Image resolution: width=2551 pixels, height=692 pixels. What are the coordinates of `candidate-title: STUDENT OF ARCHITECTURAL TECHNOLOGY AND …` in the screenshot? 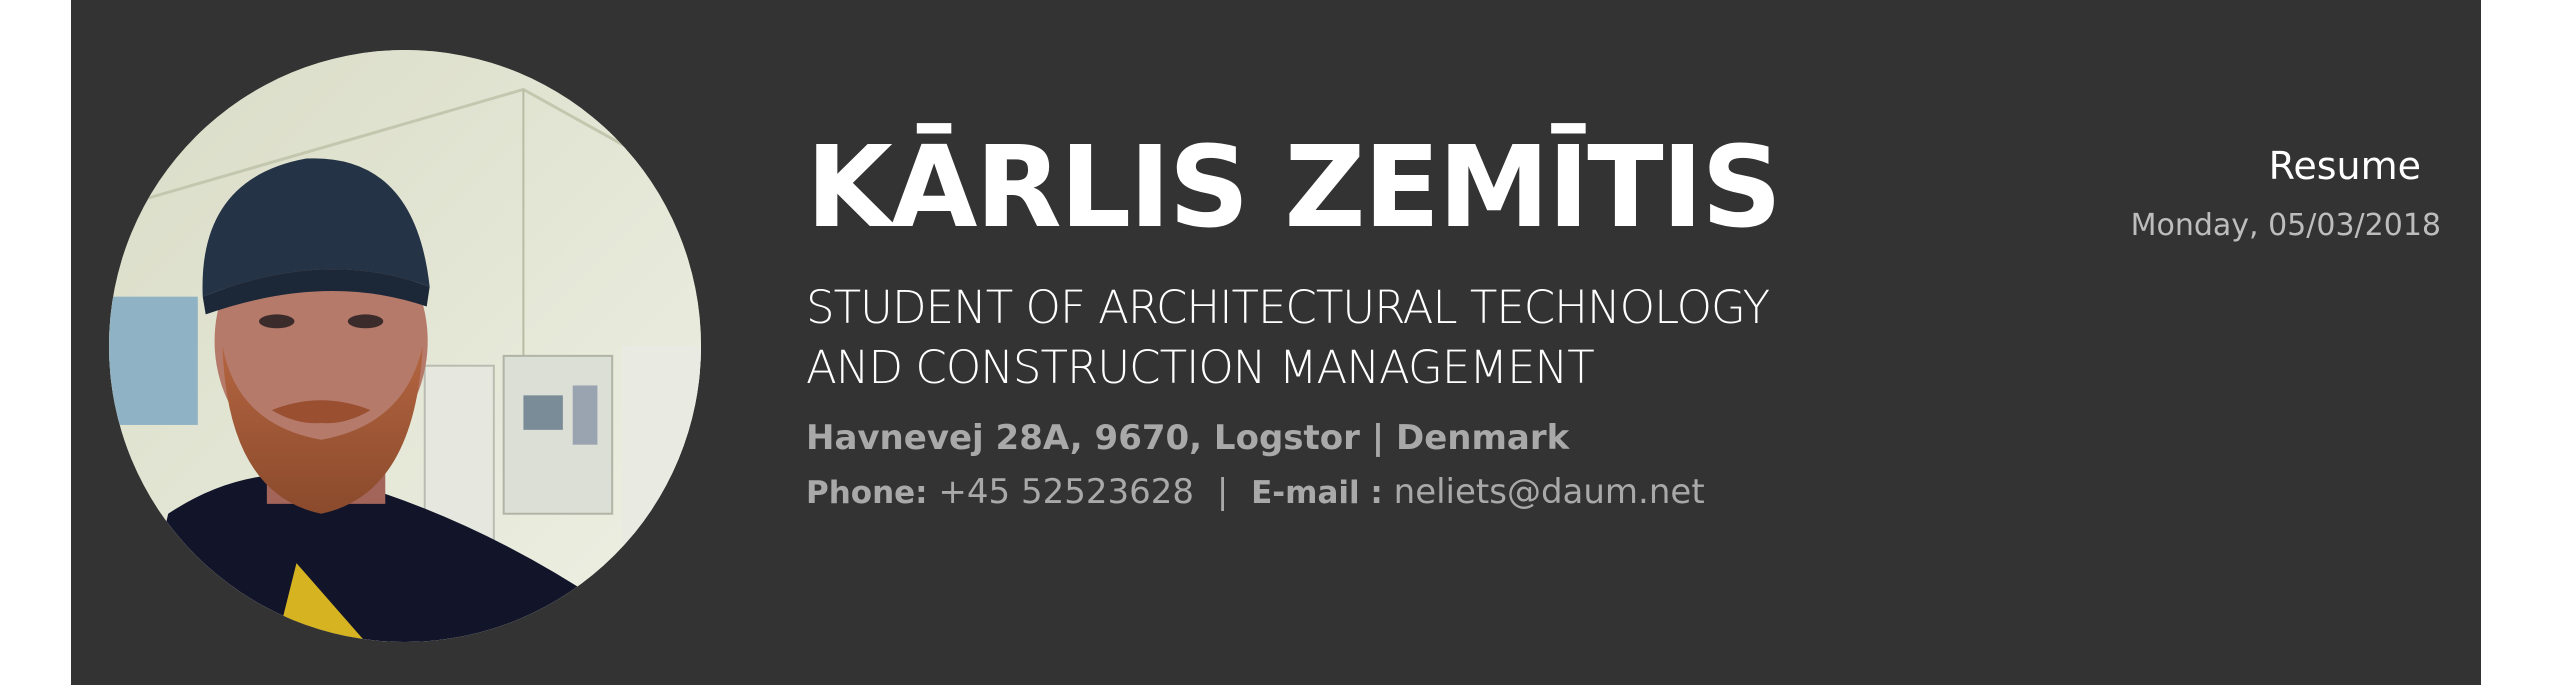 It's located at (1288, 338).